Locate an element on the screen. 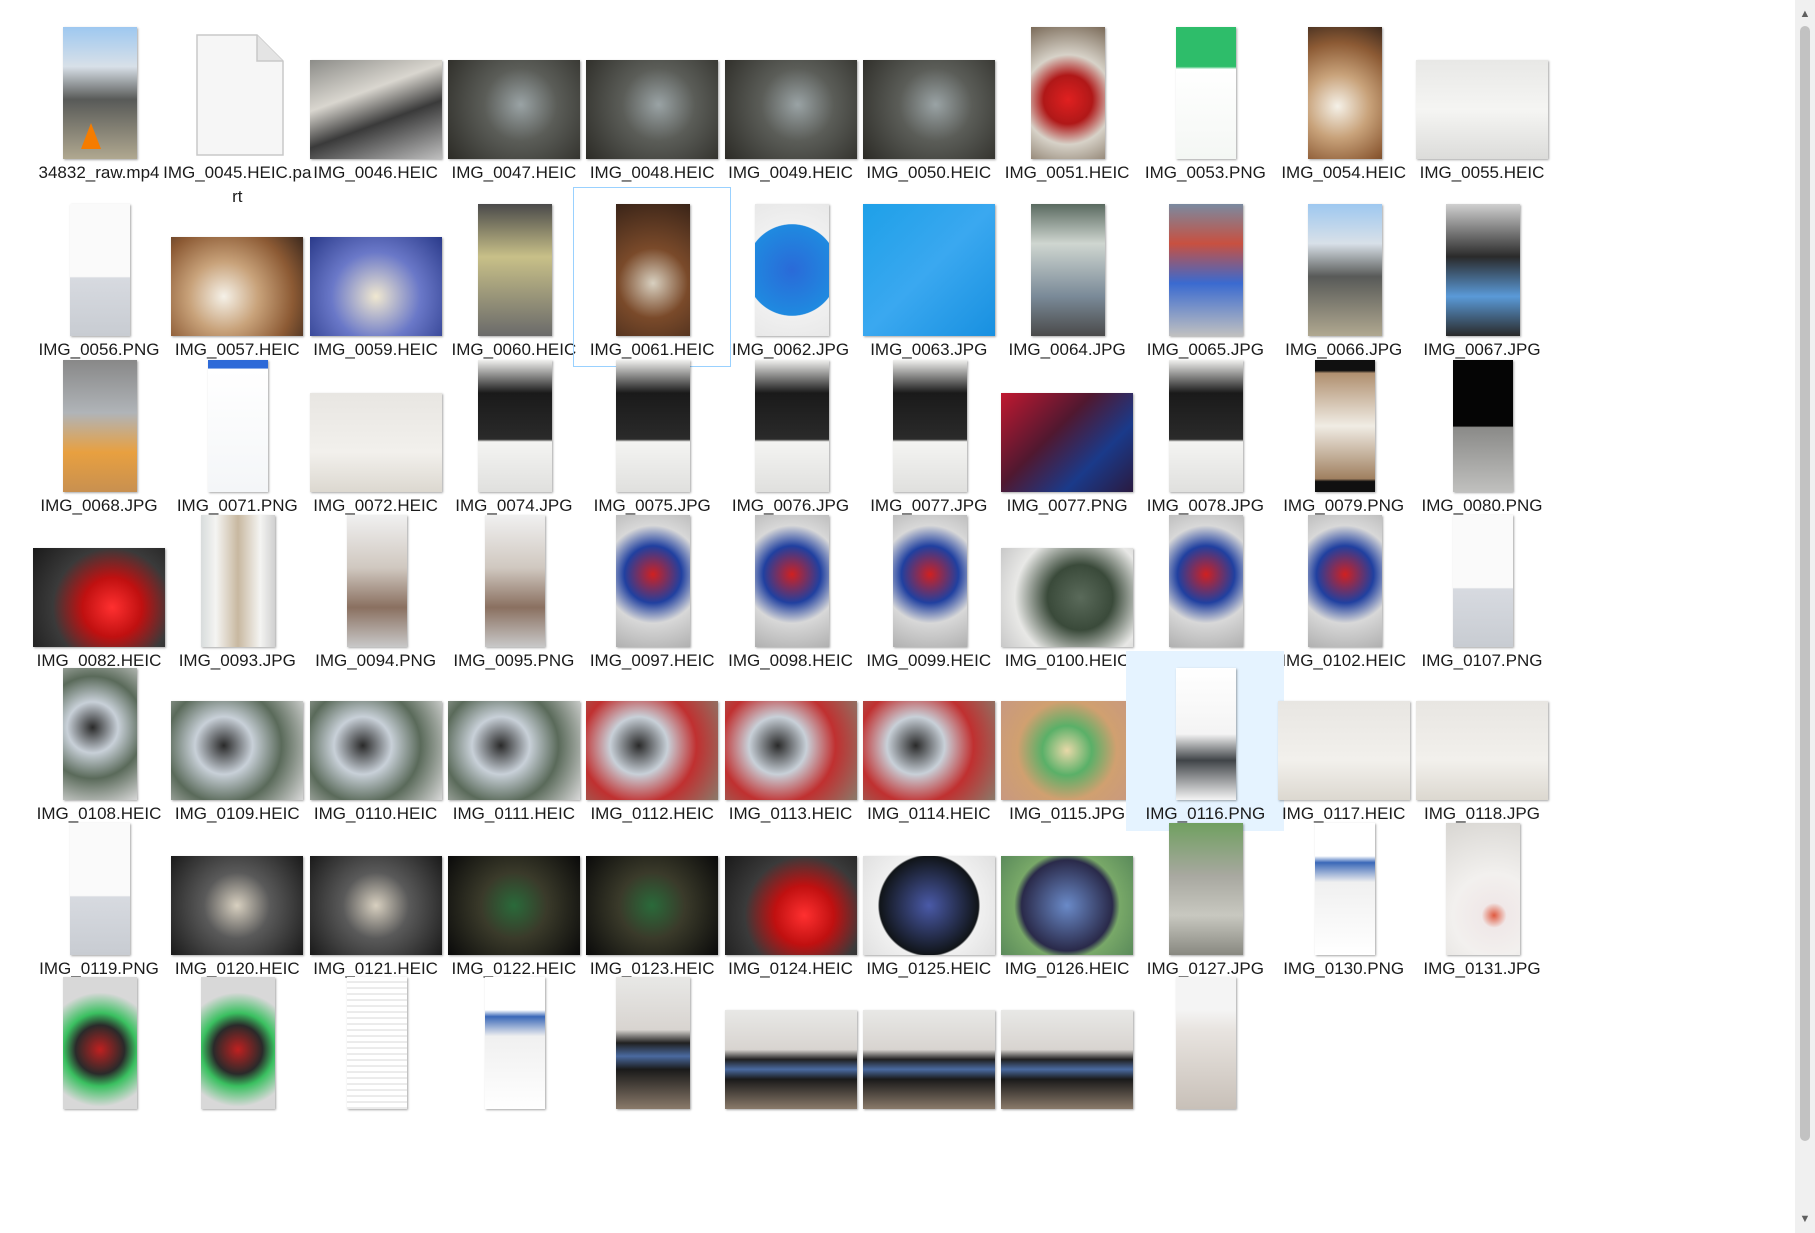 The image size is (1815, 1233). file-item: IMG_0066.JPG is located at coordinates (1344, 277).